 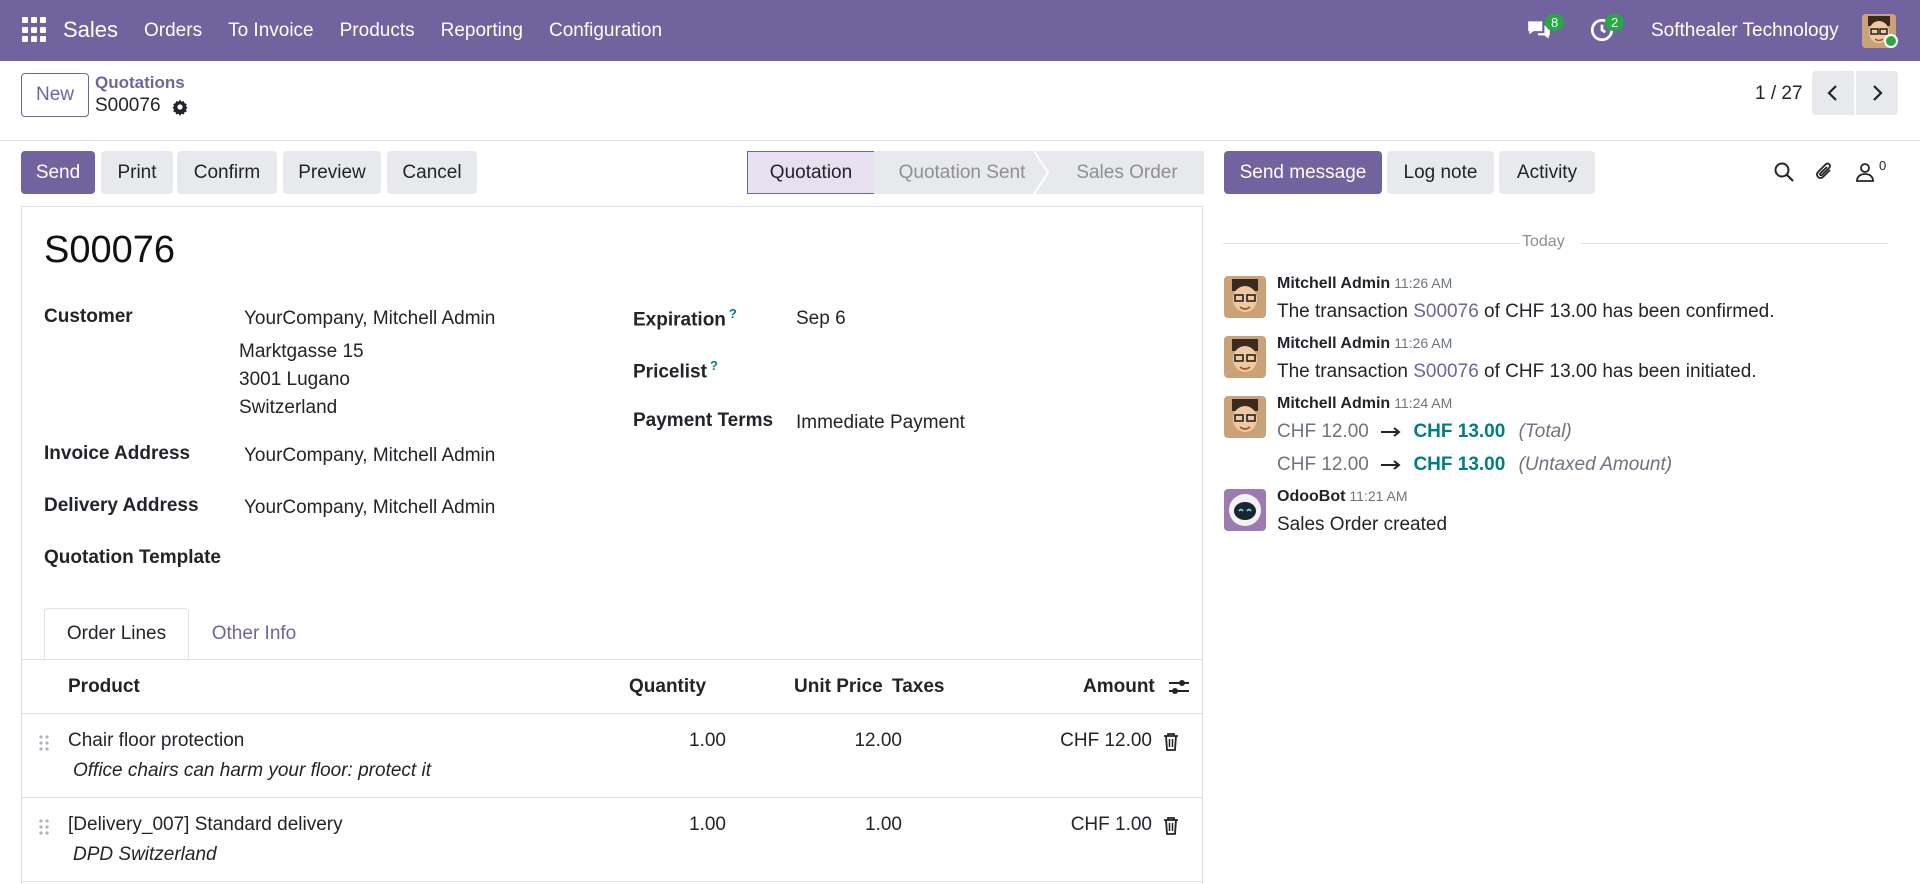 What do you see at coordinates (301, 351) in the screenshot?
I see `customer-street: Marktgasse 15` at bounding box center [301, 351].